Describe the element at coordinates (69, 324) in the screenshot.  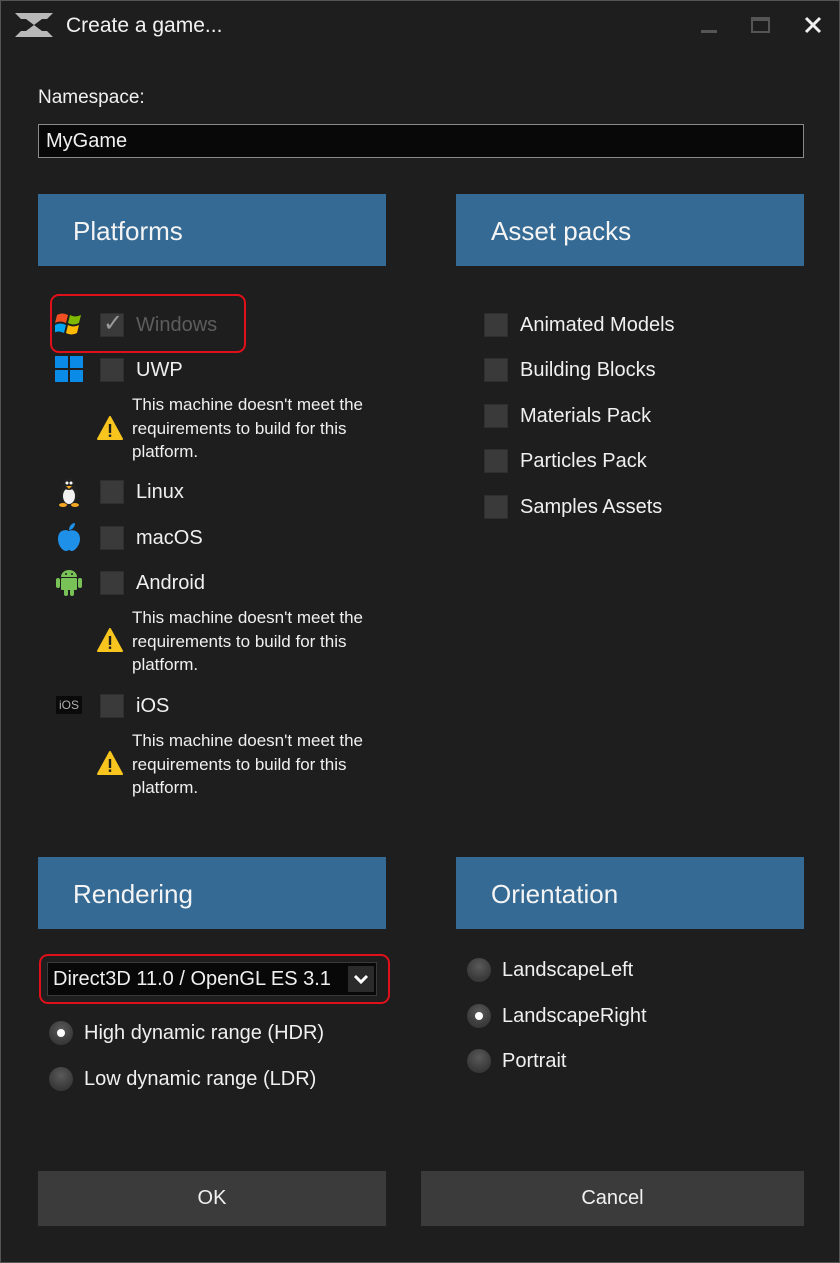
I see `windows-xp-icon` at that location.